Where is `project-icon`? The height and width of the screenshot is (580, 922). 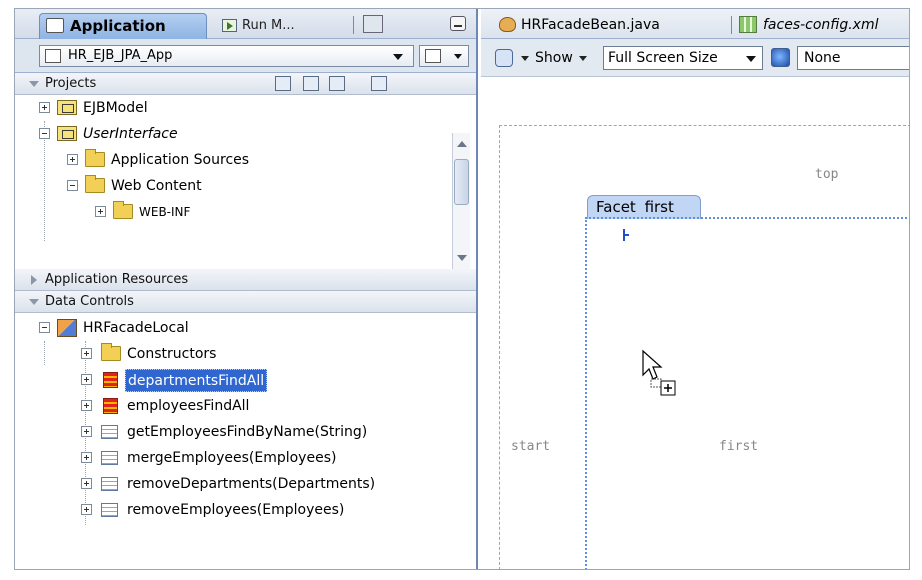
project-icon is located at coordinates (67, 107).